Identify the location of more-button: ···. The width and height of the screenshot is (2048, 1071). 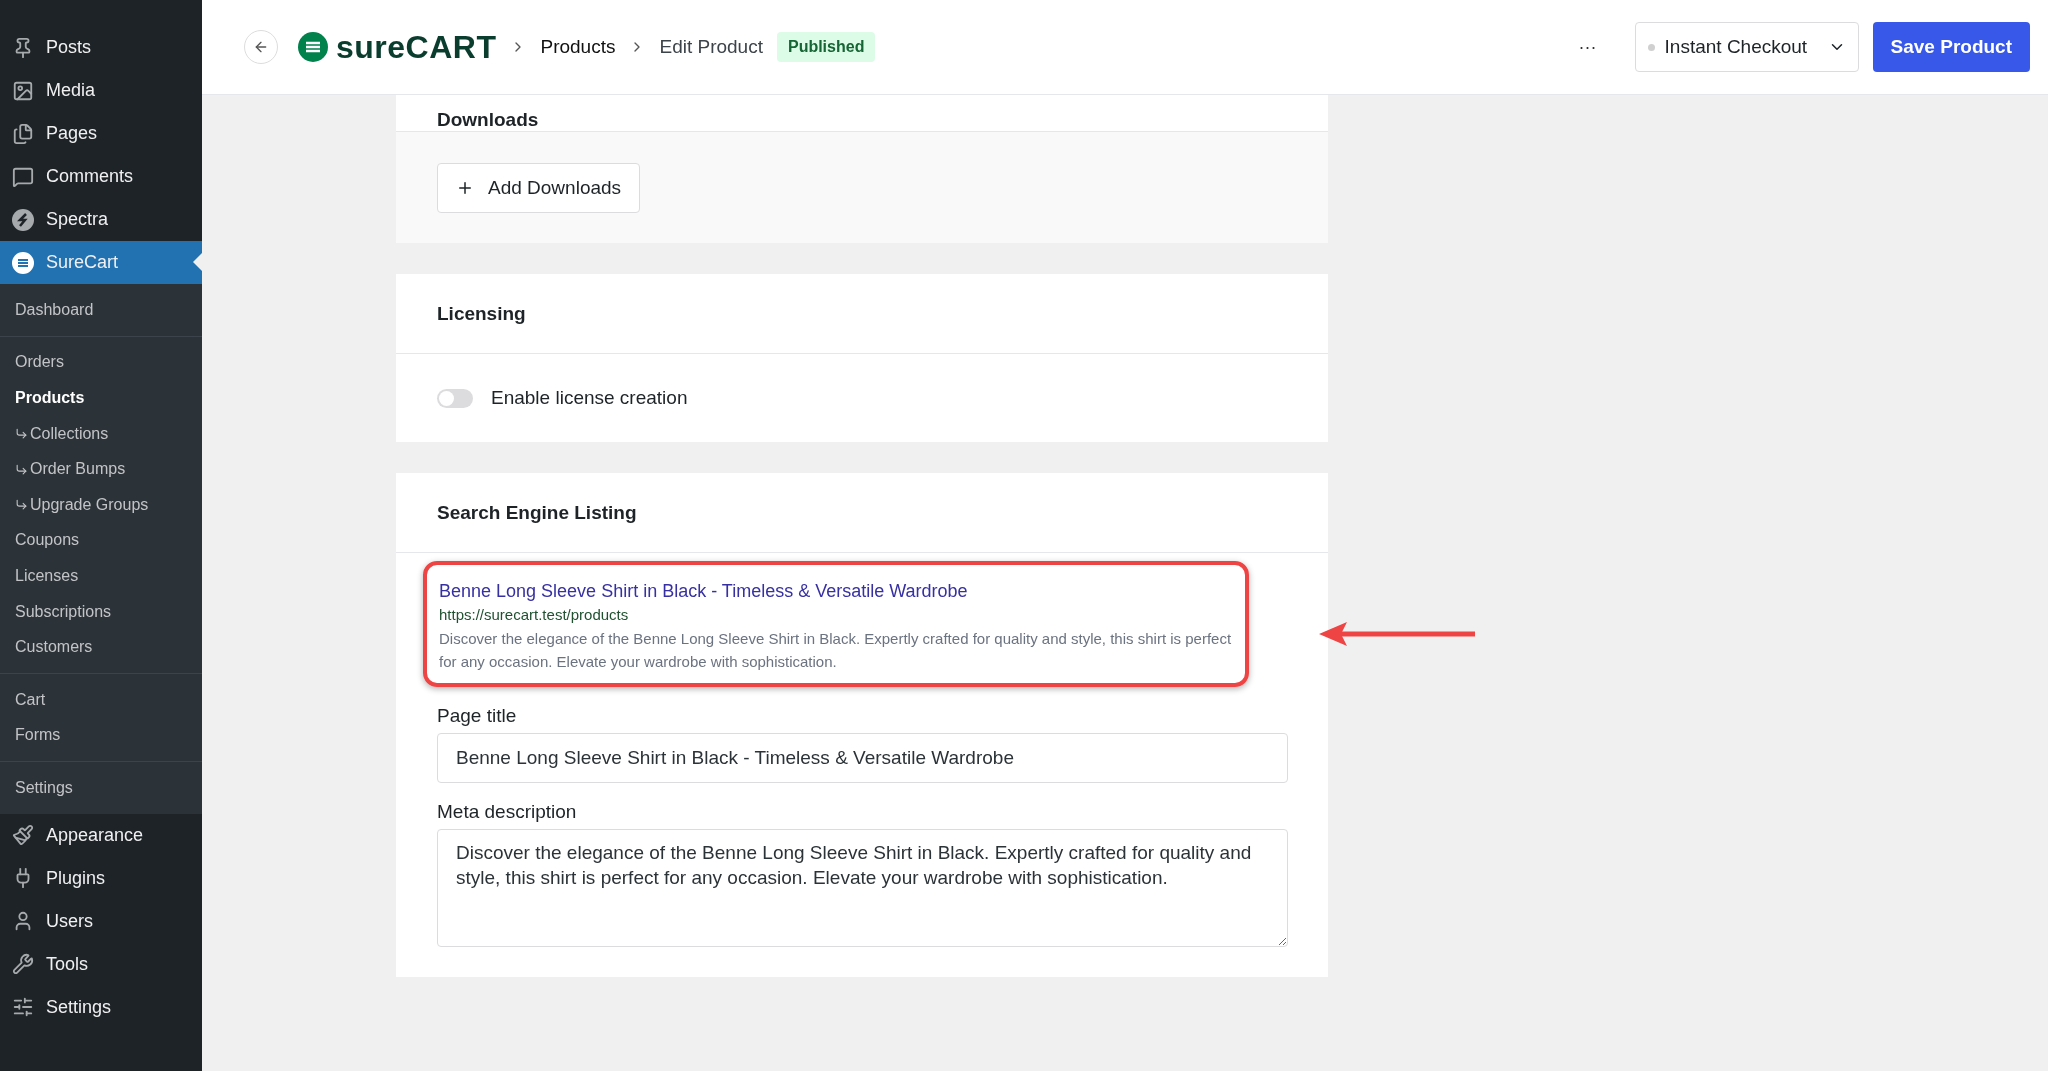
(1587, 47).